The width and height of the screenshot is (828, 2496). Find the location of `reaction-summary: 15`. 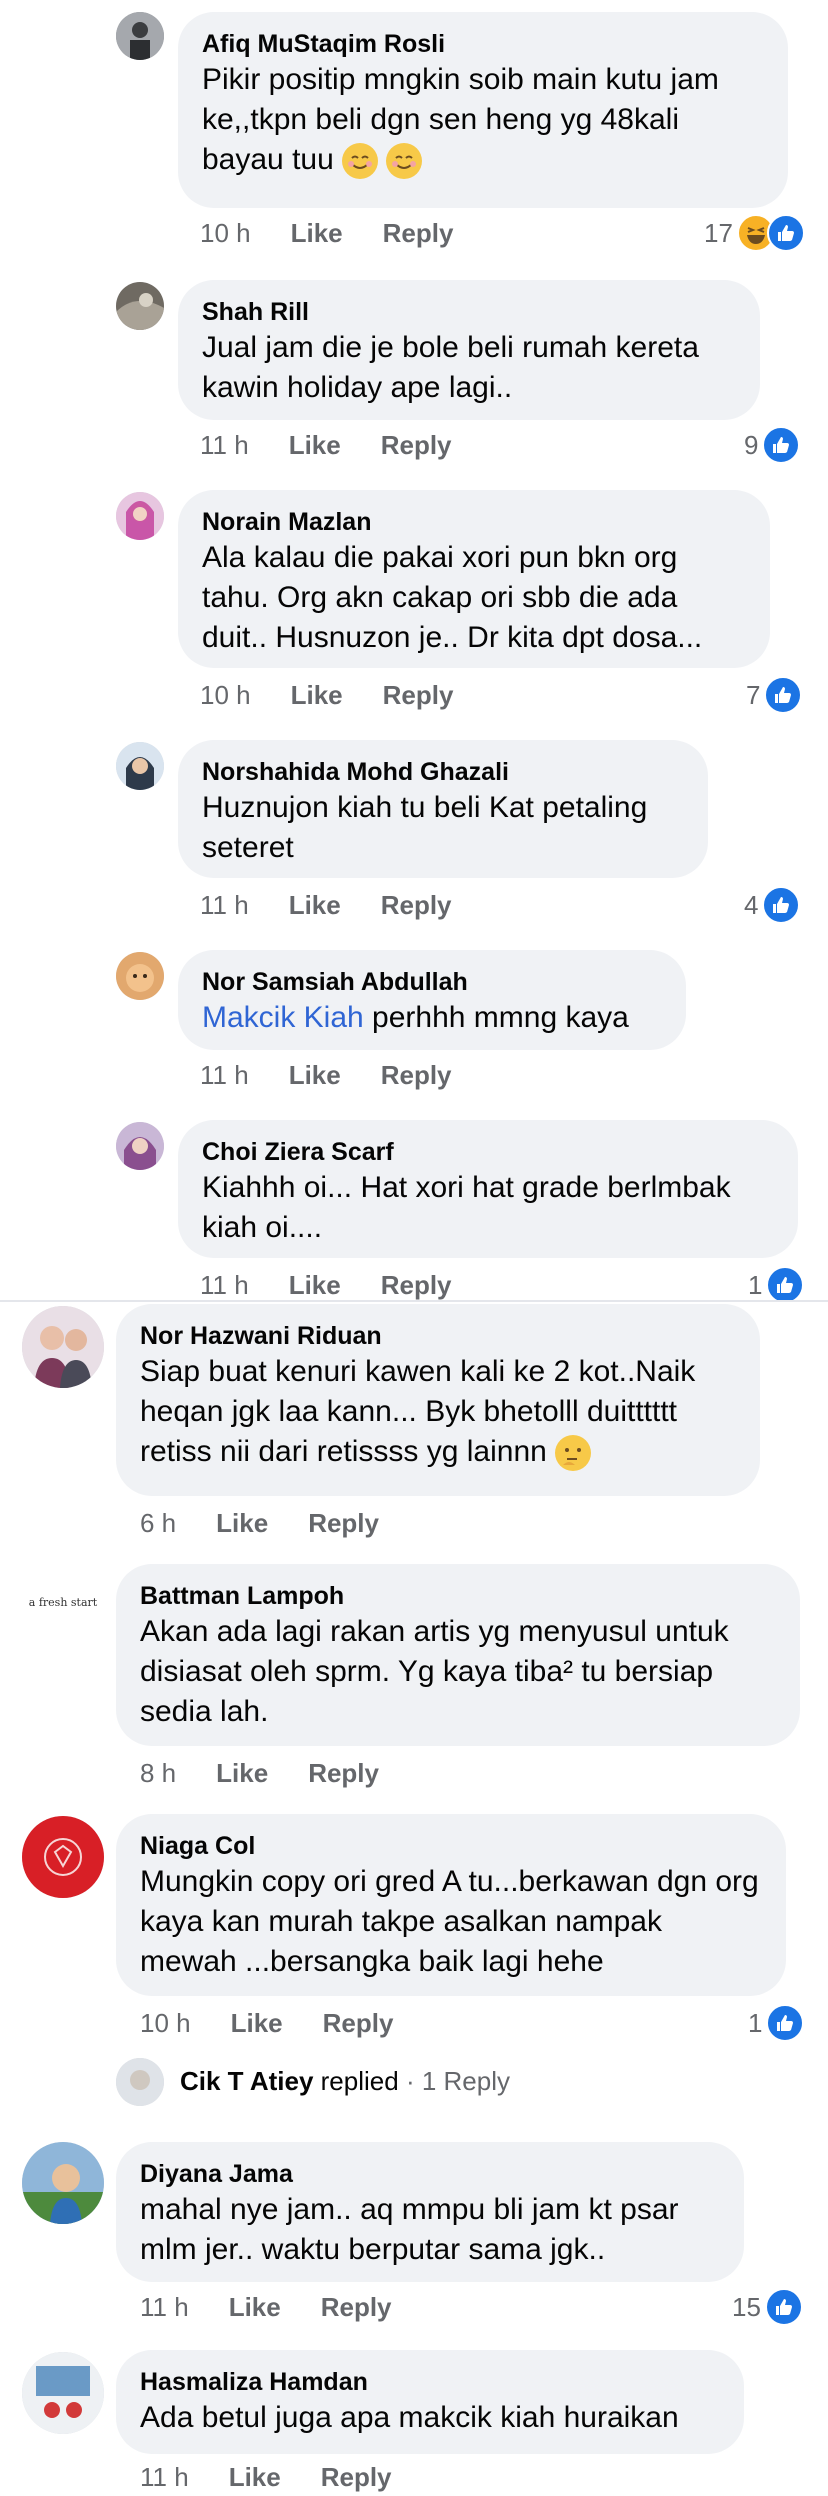

reaction-summary: 15 is located at coordinates (767, 2307).